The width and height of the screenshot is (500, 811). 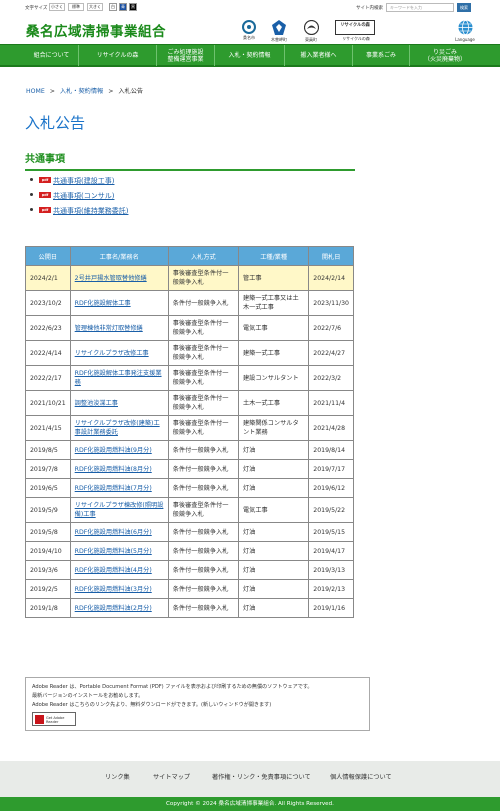 I want to click on table-cell: RDF化施設解体工事発注支援業務, so click(x=119, y=378).